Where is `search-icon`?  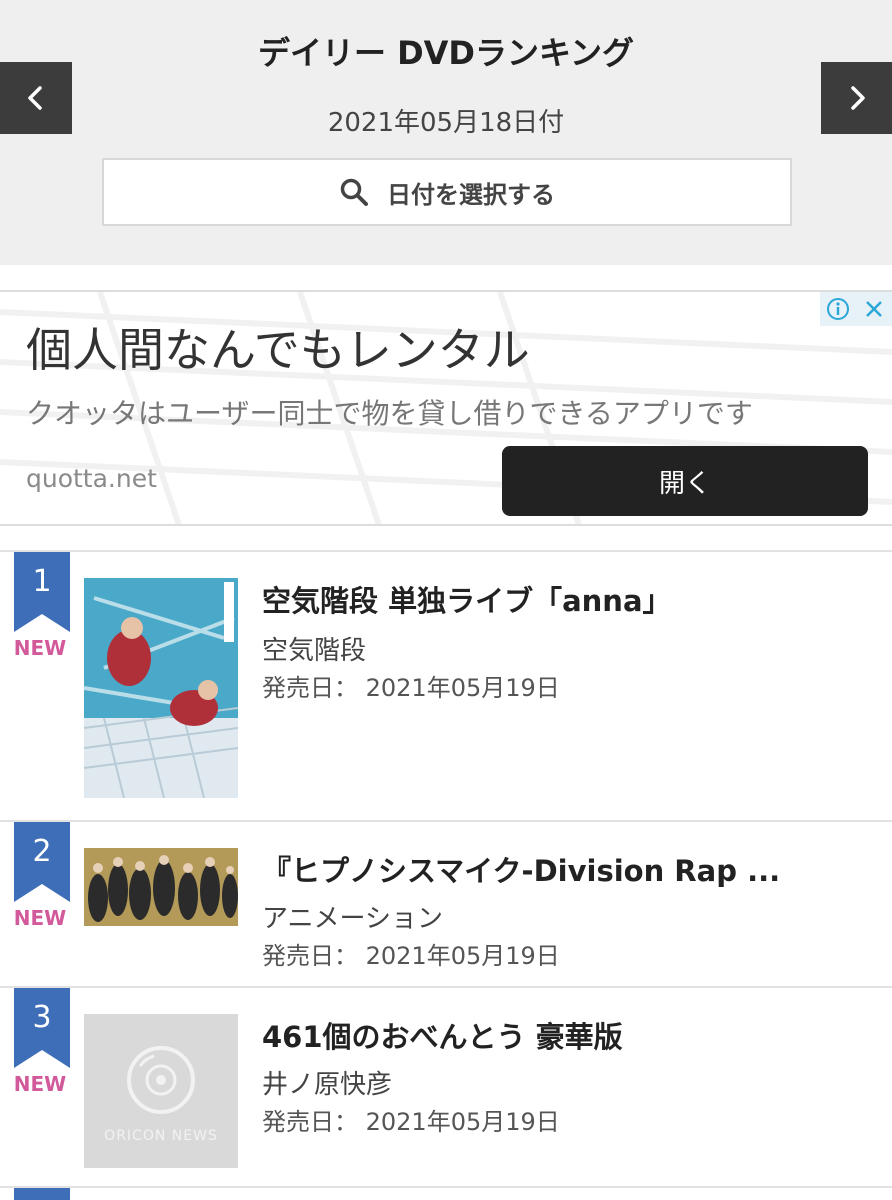 search-icon is located at coordinates (354, 192).